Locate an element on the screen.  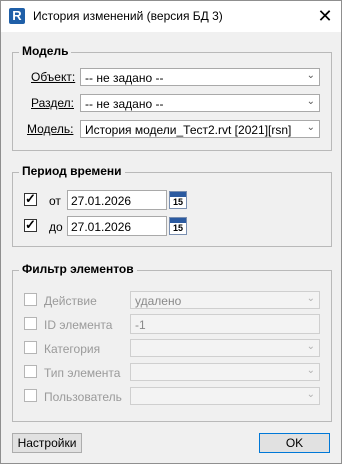
filter-group-legend: Фильтр элементов is located at coordinates (78, 269).